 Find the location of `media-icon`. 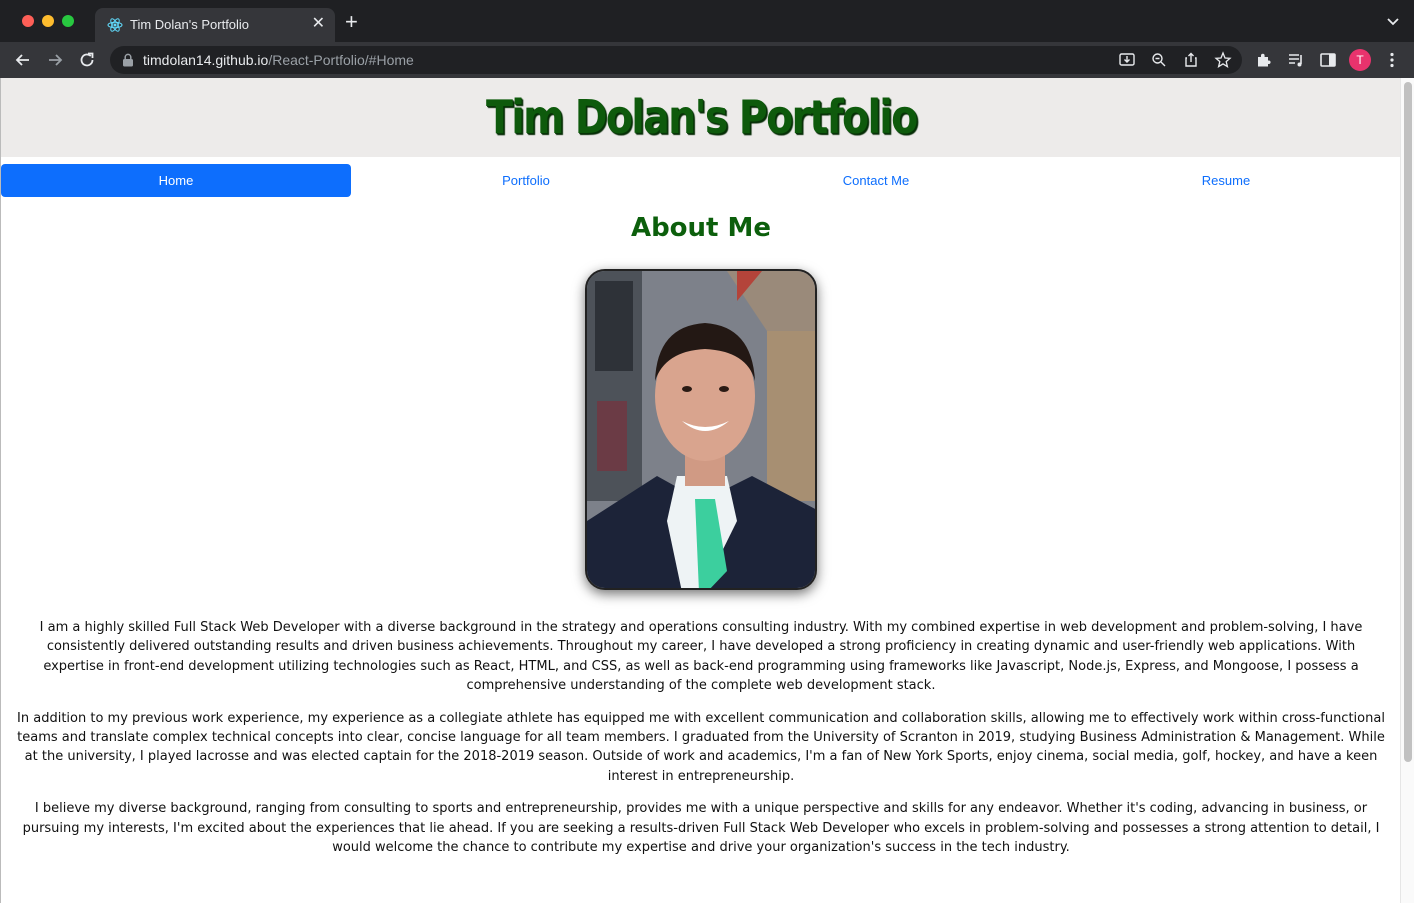

media-icon is located at coordinates (1296, 60).